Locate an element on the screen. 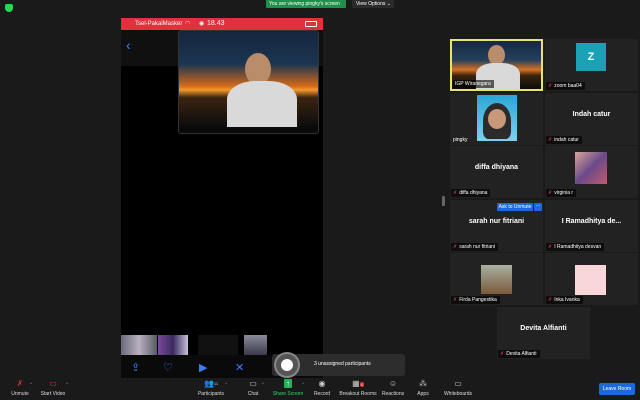  mute-icon: ✕ is located at coordinates (239, 368).